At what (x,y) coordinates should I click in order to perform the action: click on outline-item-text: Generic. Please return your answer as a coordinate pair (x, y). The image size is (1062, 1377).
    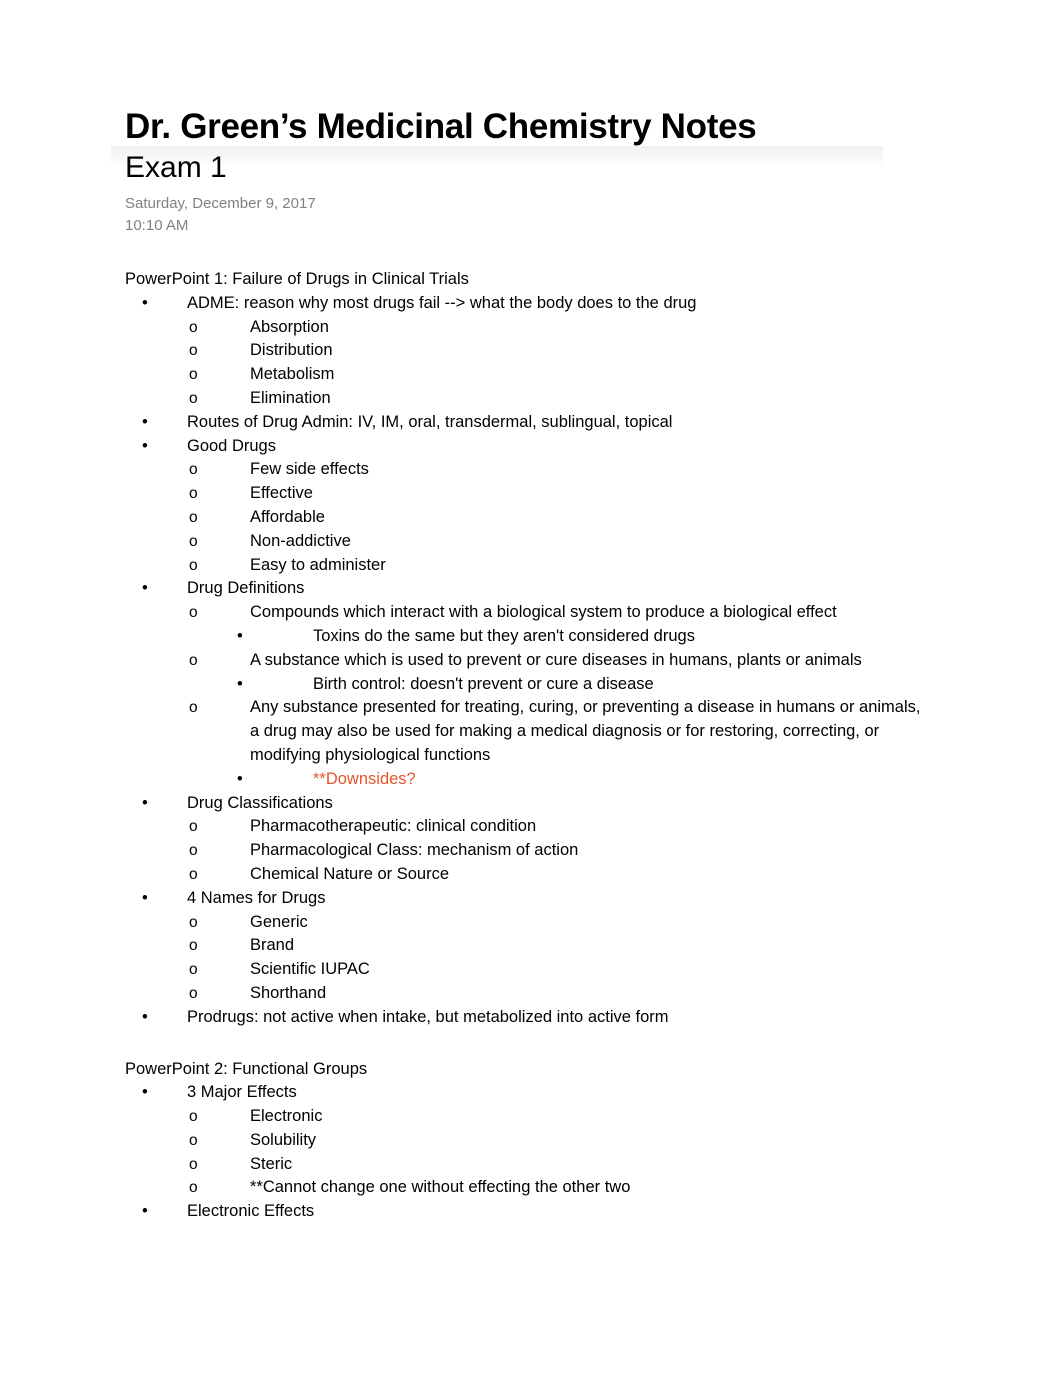
    Looking at the image, I should click on (279, 921).